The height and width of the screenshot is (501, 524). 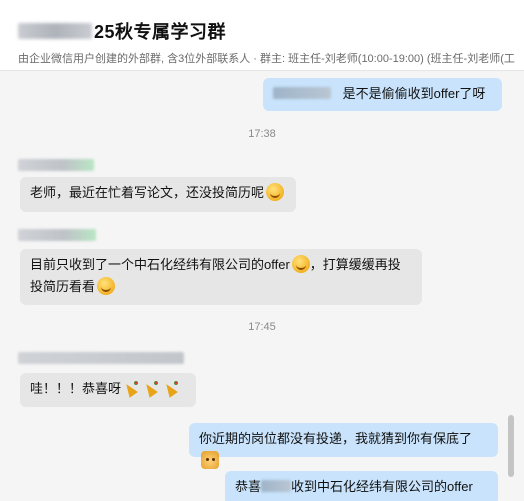 I want to click on group-title-row: 25秋专属学习群, so click(x=122, y=31).